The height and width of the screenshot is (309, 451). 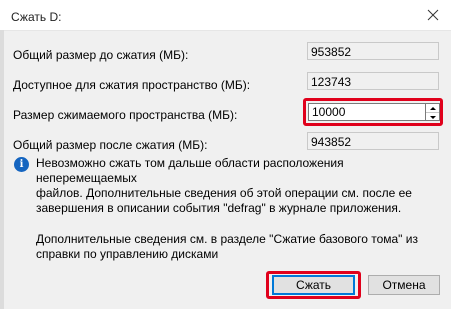 I want to click on total-before-value: 953852, so click(x=373, y=51).